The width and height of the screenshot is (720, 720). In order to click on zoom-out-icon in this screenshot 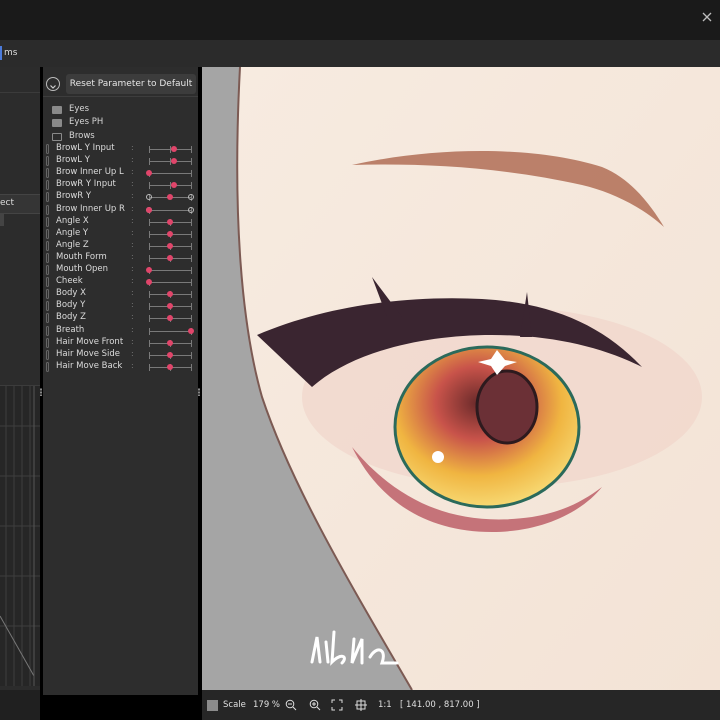, I will do `click(291, 705)`.